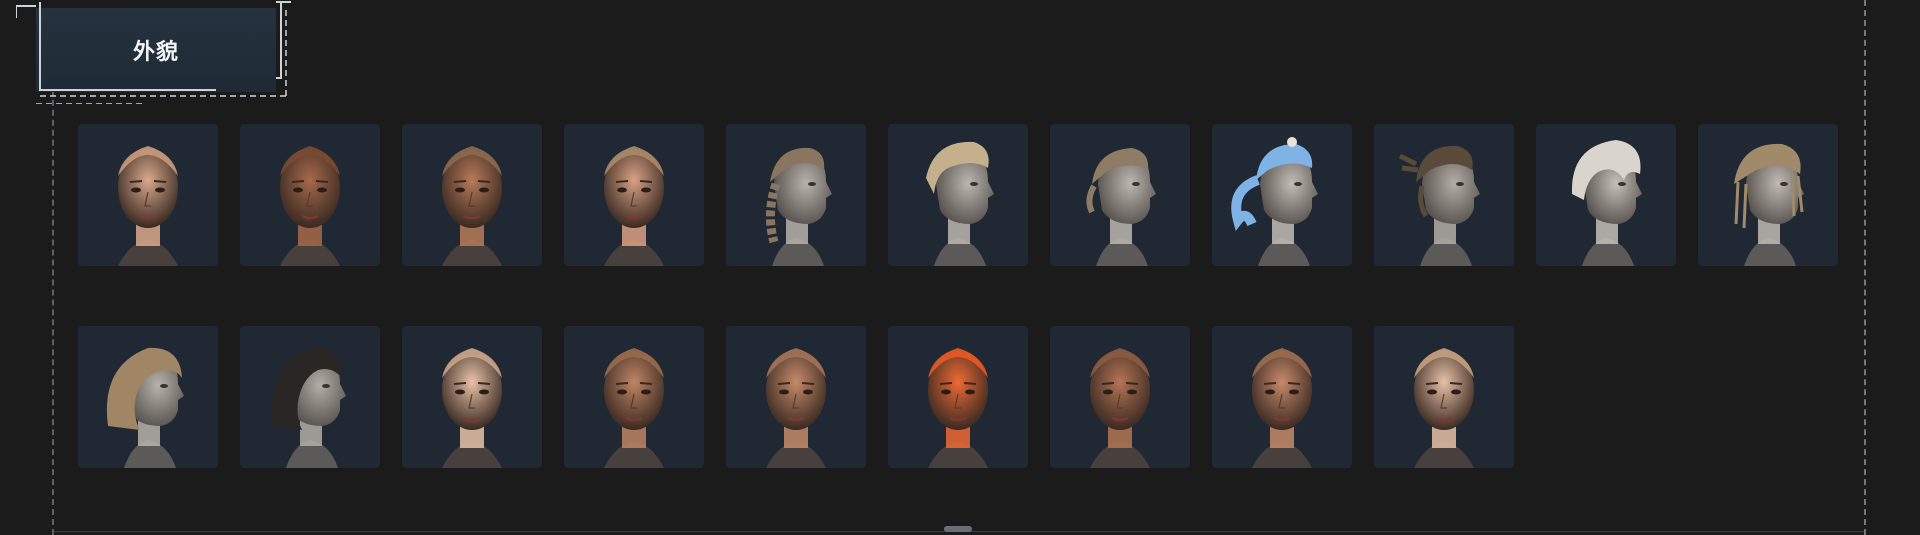  Describe the element at coordinates (1865, 267) in the screenshot. I see `frame-right-border` at that location.